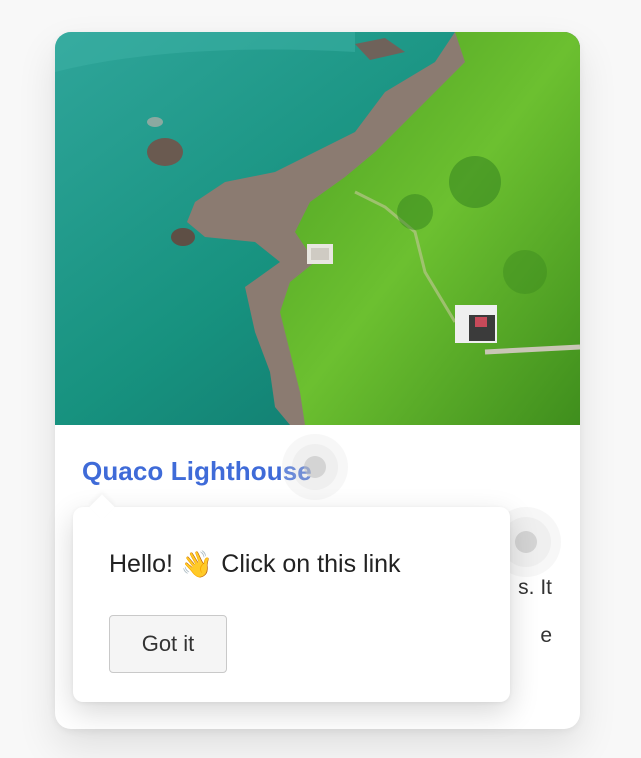  I want to click on tooltip-message-greeting: Hello!, so click(141, 564).